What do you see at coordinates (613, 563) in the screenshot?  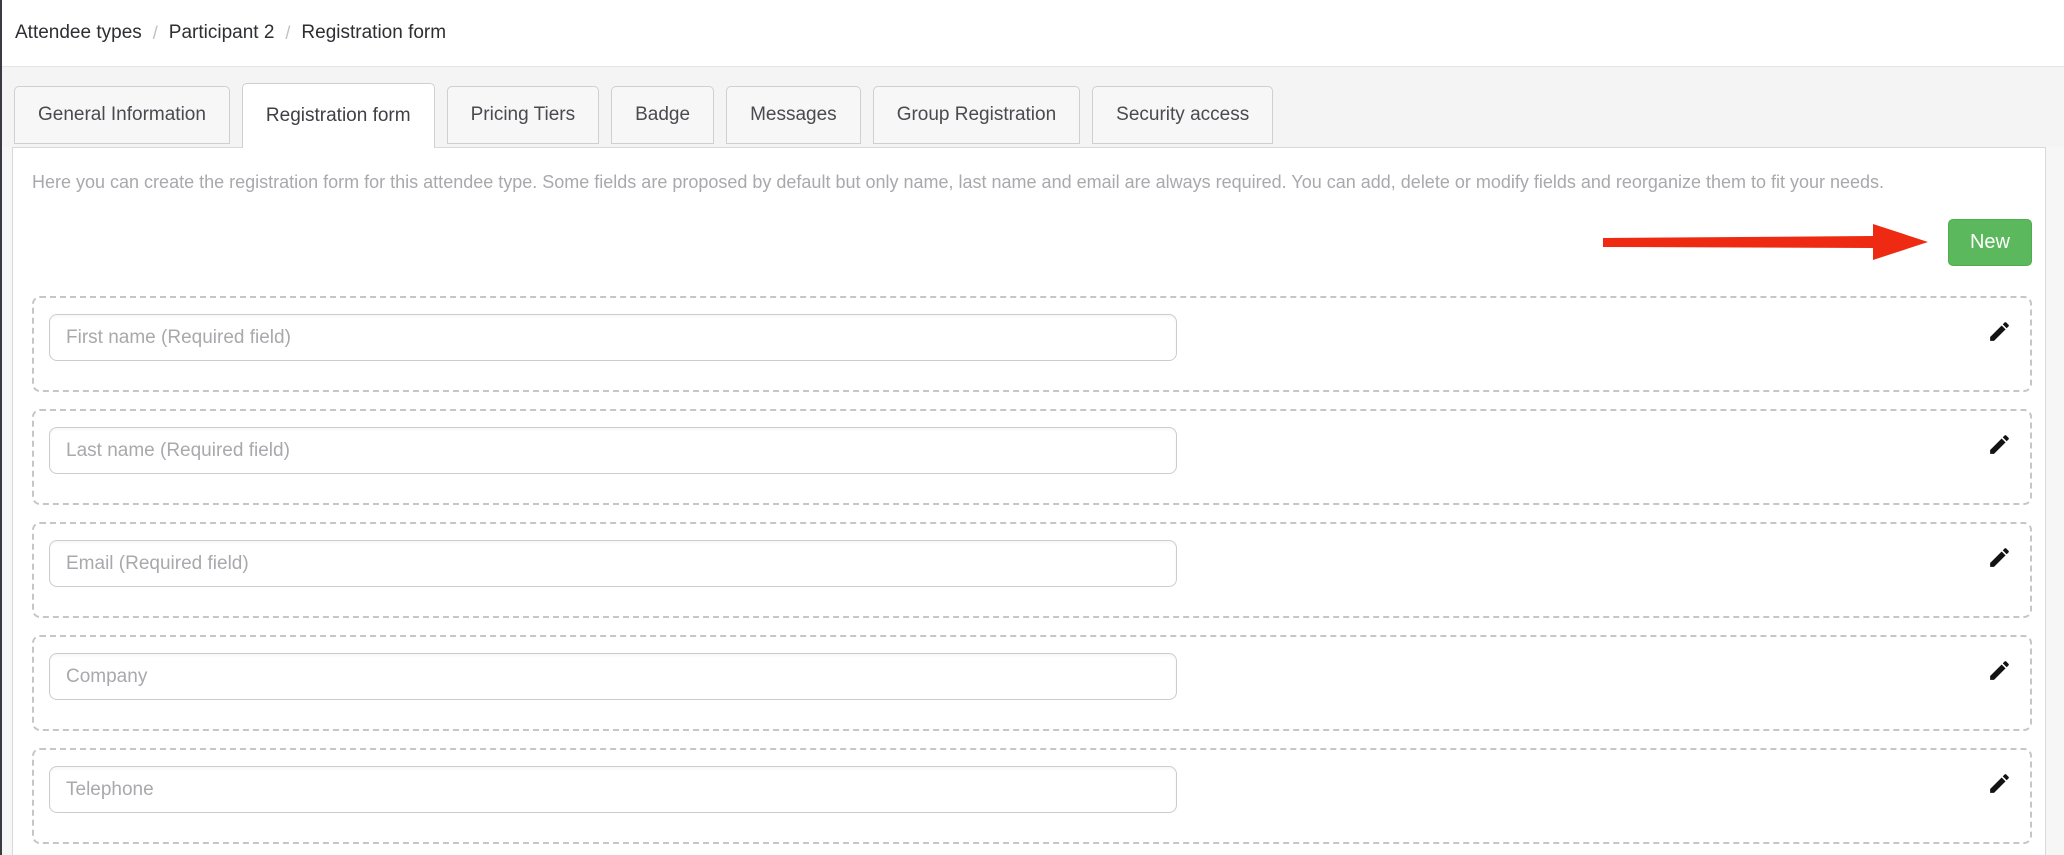 I see `email-input` at bounding box center [613, 563].